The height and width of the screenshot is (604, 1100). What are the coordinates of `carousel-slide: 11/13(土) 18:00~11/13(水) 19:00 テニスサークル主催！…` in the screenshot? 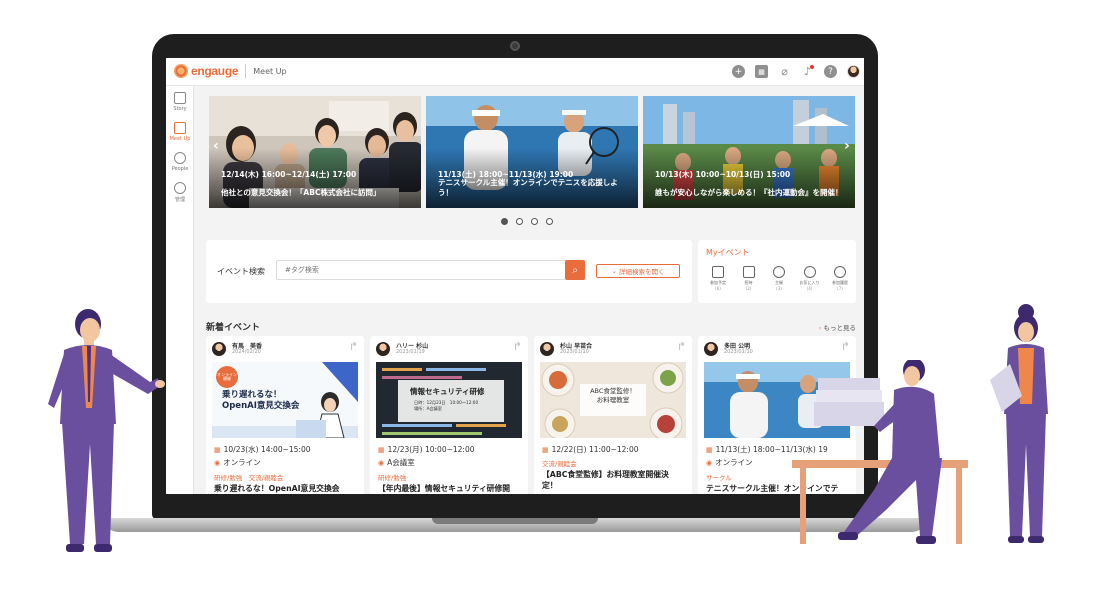 It's located at (532, 152).